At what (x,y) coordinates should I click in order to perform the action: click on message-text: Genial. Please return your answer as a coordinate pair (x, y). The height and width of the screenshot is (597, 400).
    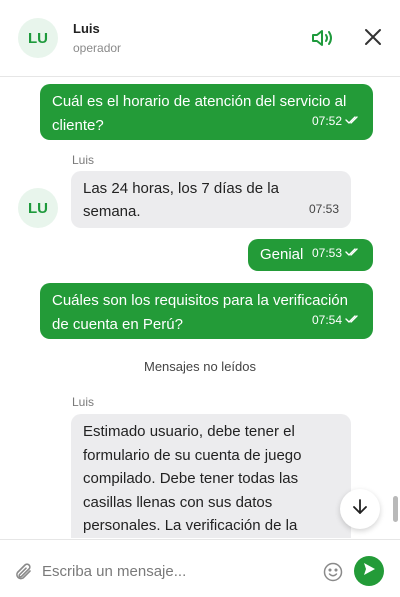
    Looking at the image, I should click on (282, 254).